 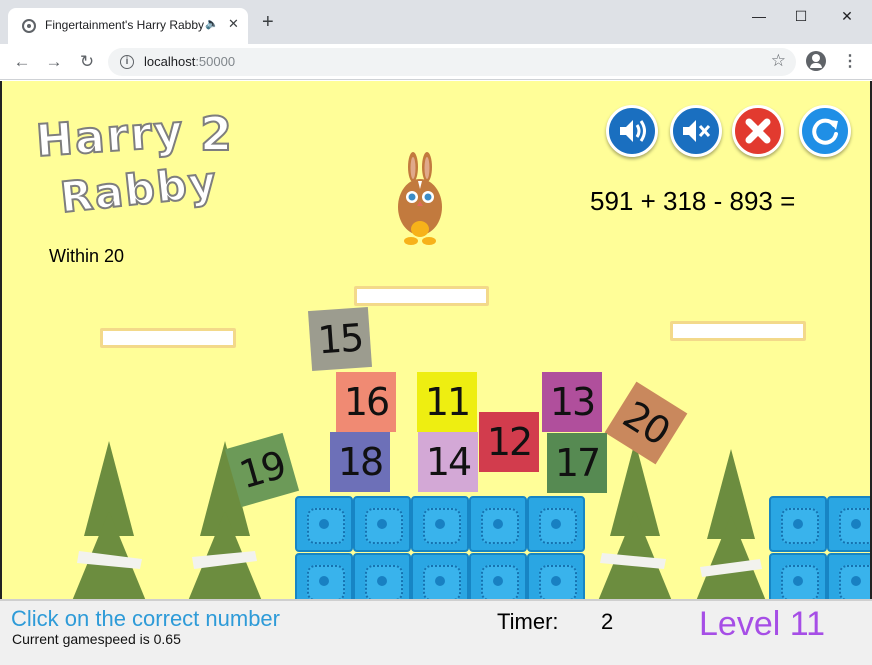 I want to click on menu-dots-icon: ⋮, so click(x=850, y=62).